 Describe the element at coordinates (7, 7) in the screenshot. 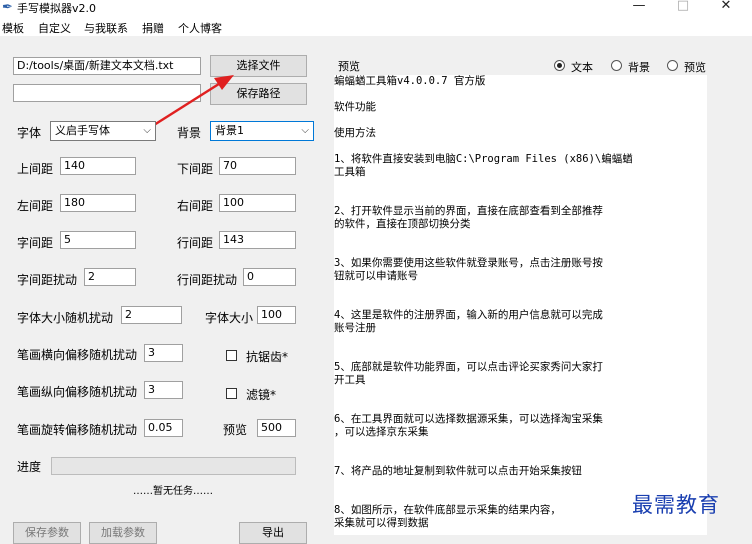

I see `feather-icon: ✒` at that location.